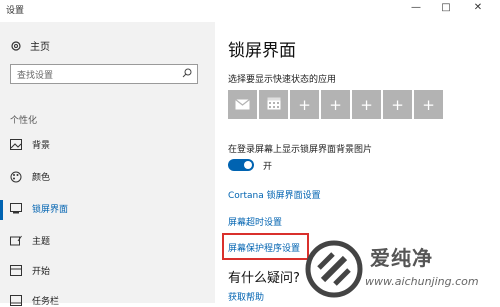 This screenshot has height=307, width=500. What do you see at coordinates (255, 221) in the screenshot?
I see `screen-timeout-link: 屏幕超时设置` at bounding box center [255, 221].